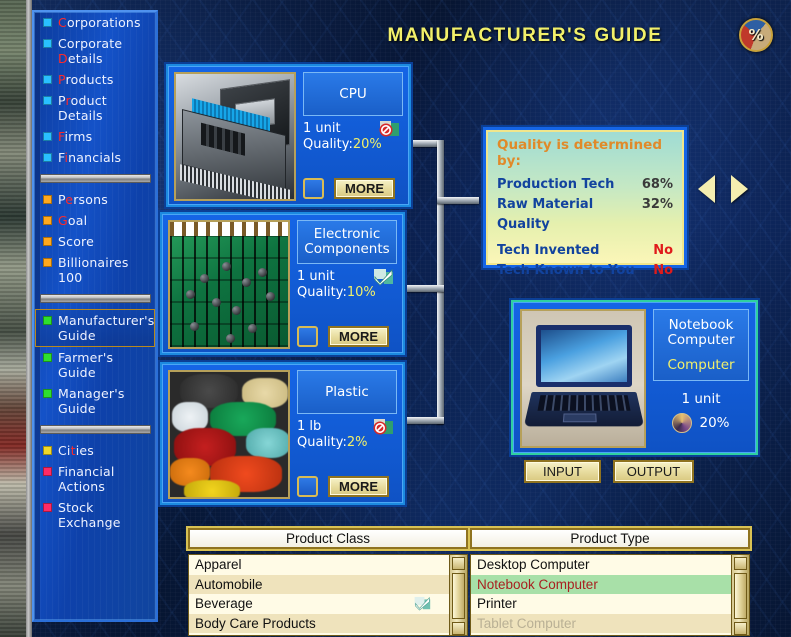  What do you see at coordinates (548, 250) in the screenshot?
I see `row-label: Tech Invented` at bounding box center [548, 250].